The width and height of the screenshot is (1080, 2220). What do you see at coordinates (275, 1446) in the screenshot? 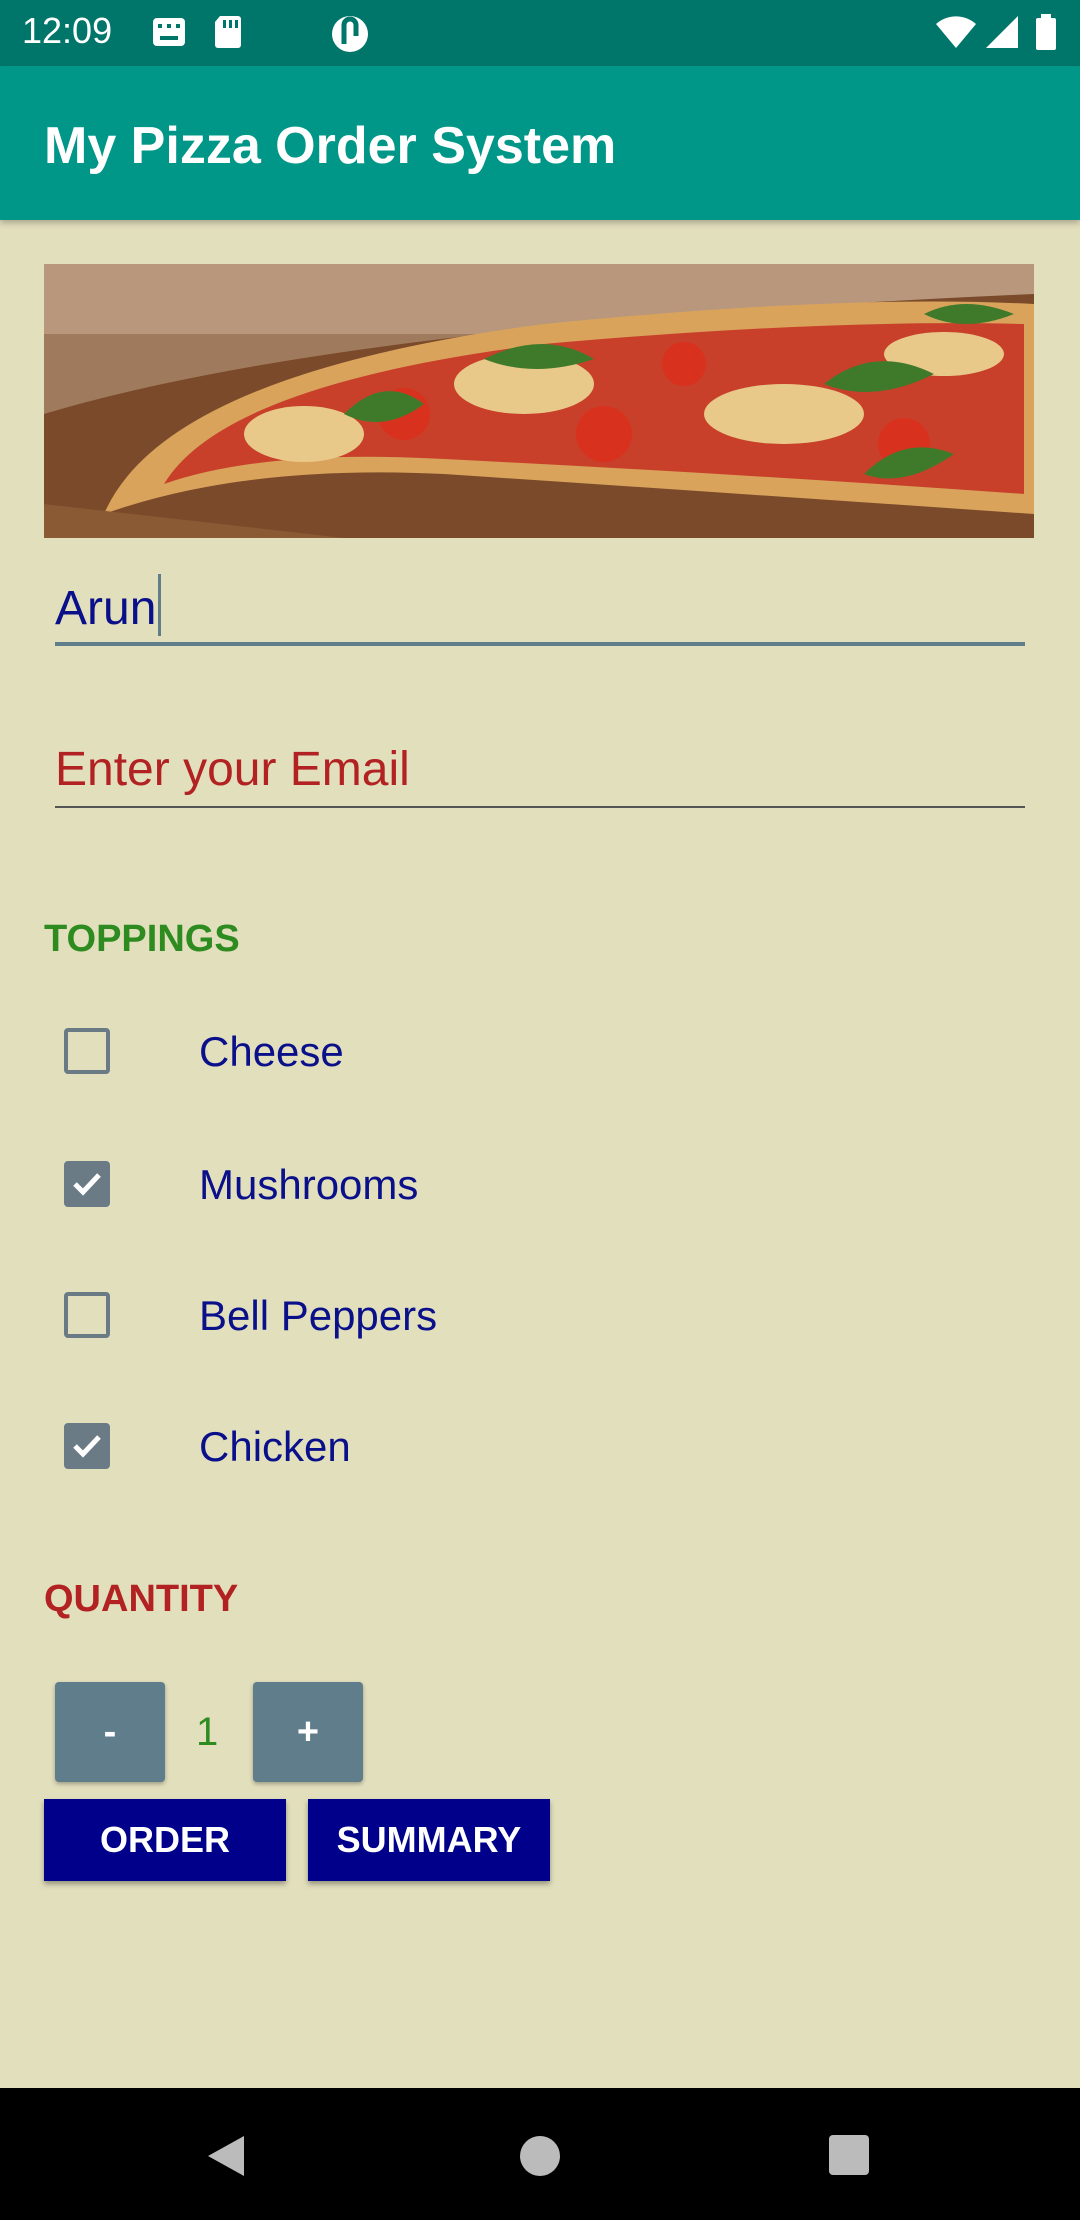
I see `checkbox-label: Chicken` at bounding box center [275, 1446].